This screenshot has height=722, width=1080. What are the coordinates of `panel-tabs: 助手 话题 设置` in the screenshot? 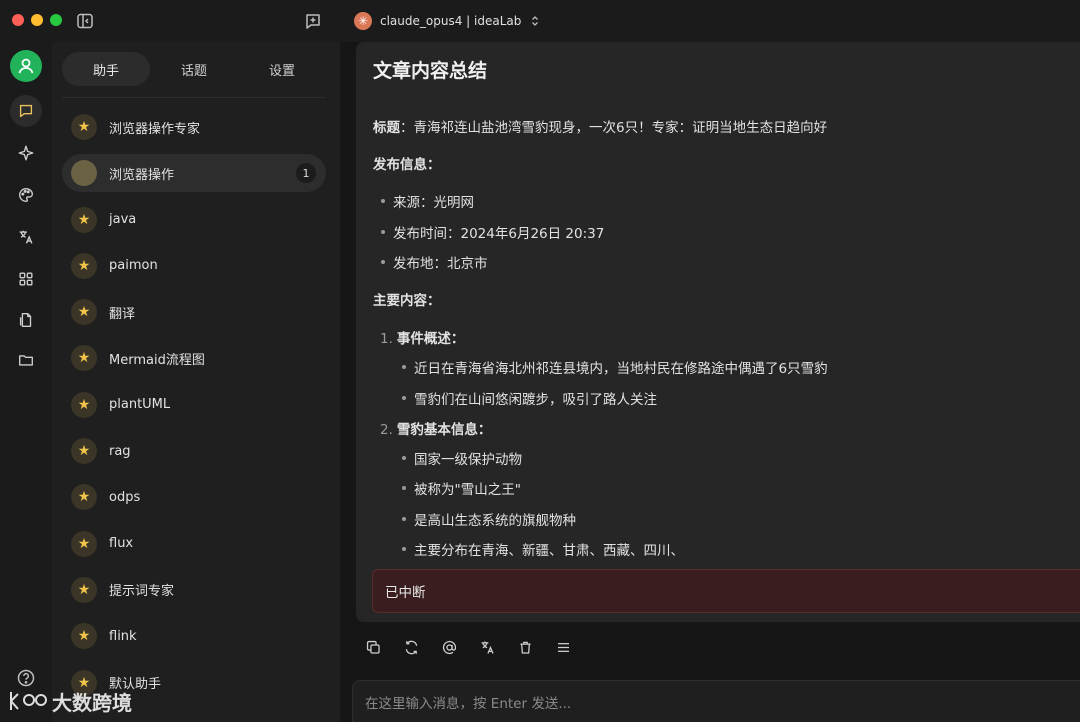 It's located at (194, 69).